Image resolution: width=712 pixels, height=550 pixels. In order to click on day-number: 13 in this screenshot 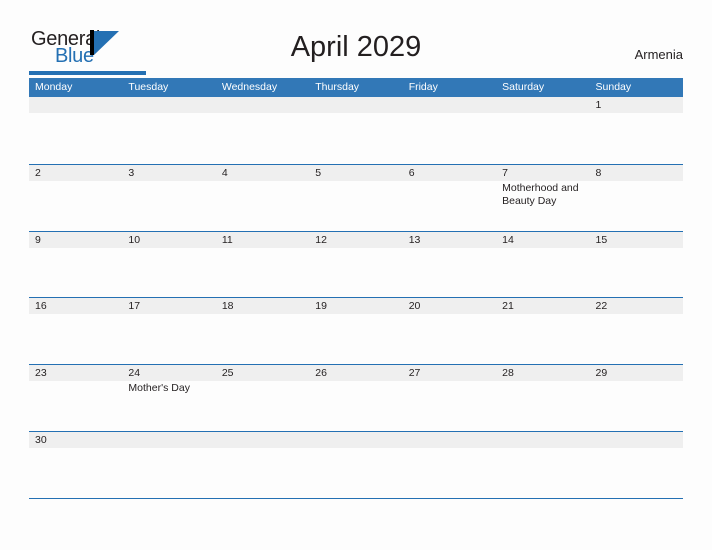, I will do `click(414, 239)`.